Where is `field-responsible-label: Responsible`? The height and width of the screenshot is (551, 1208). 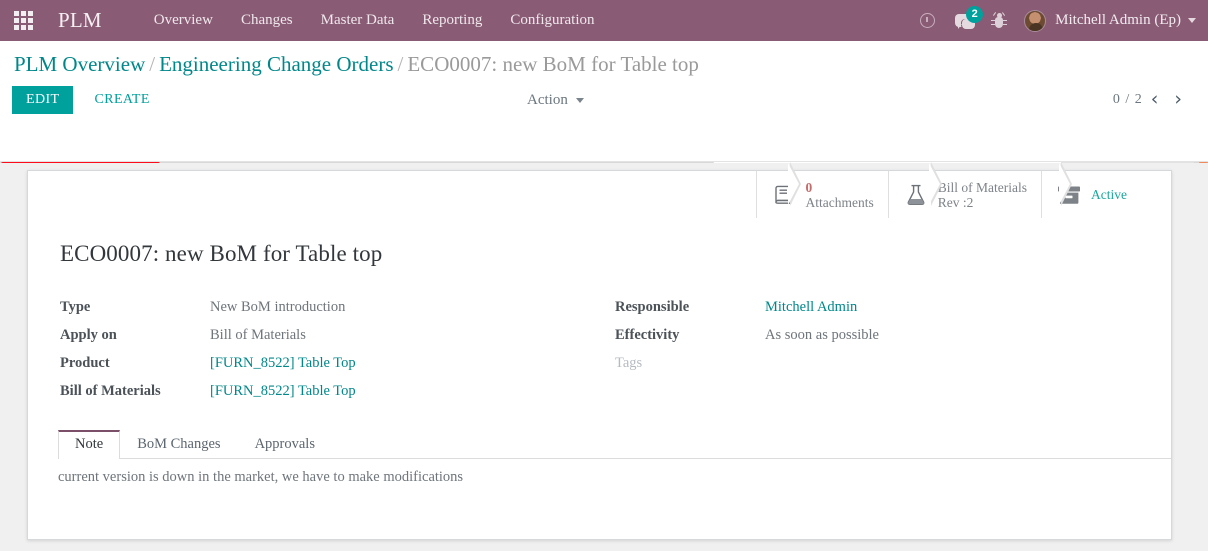 field-responsible-label: Responsible is located at coordinates (652, 307).